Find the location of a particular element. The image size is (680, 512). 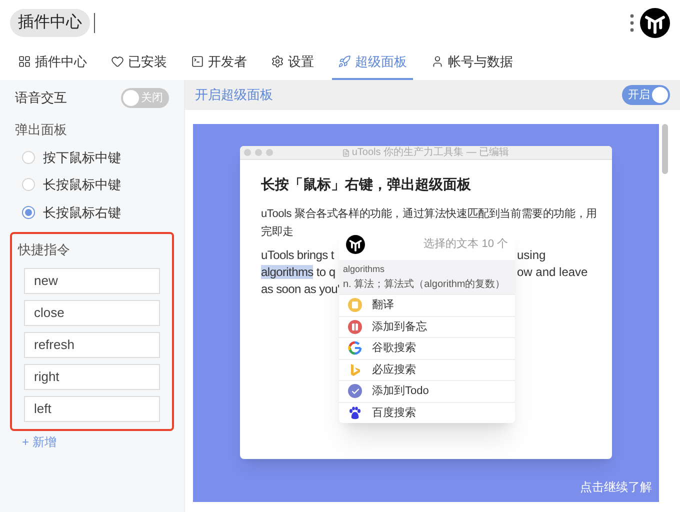

shortcut-field: right is located at coordinates (92, 377).